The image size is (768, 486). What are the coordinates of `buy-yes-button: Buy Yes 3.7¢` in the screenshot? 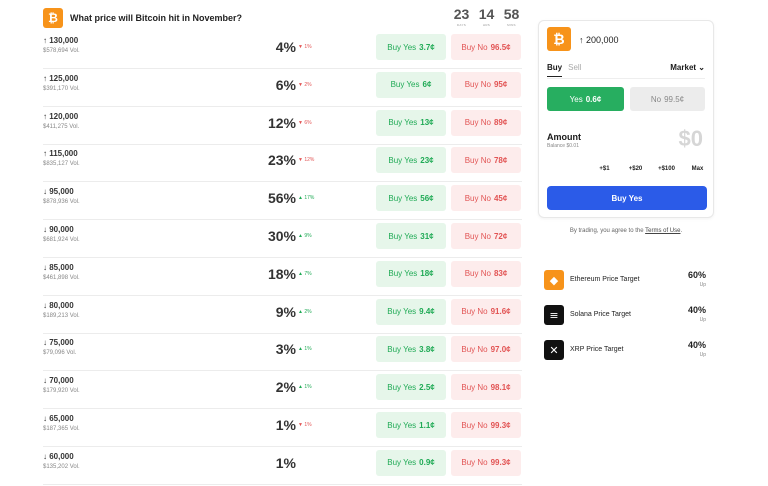 It's located at (411, 47).